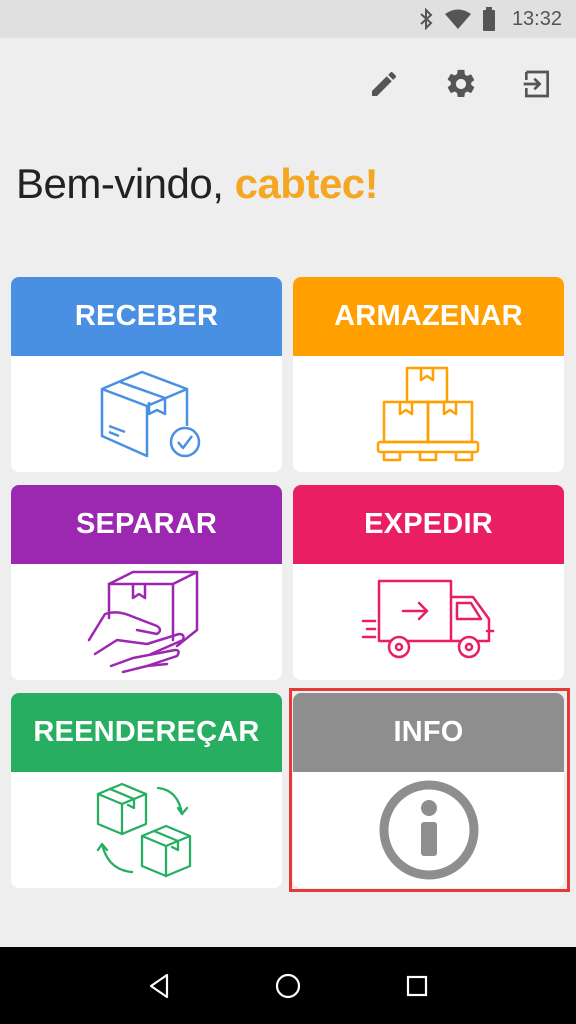  I want to click on greeting-username: cabtec!, so click(306, 183).